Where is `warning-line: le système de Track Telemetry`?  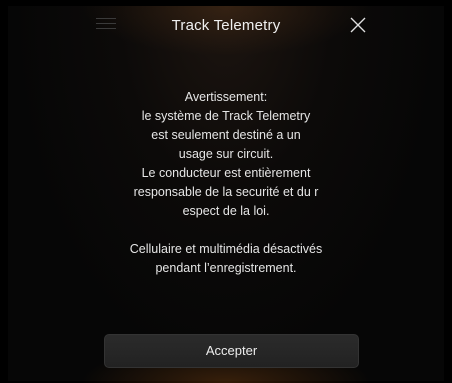
warning-line: le système de Track Telemetry is located at coordinates (226, 116).